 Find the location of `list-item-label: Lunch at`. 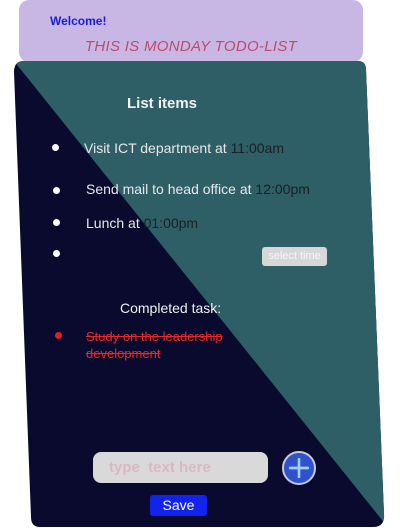

list-item-label: Lunch at is located at coordinates (115, 223).